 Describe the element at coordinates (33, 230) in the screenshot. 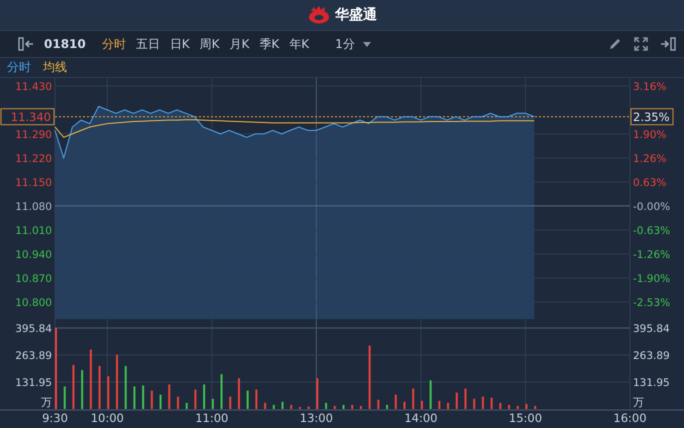

I see `price-axis-label: 11.010` at that location.